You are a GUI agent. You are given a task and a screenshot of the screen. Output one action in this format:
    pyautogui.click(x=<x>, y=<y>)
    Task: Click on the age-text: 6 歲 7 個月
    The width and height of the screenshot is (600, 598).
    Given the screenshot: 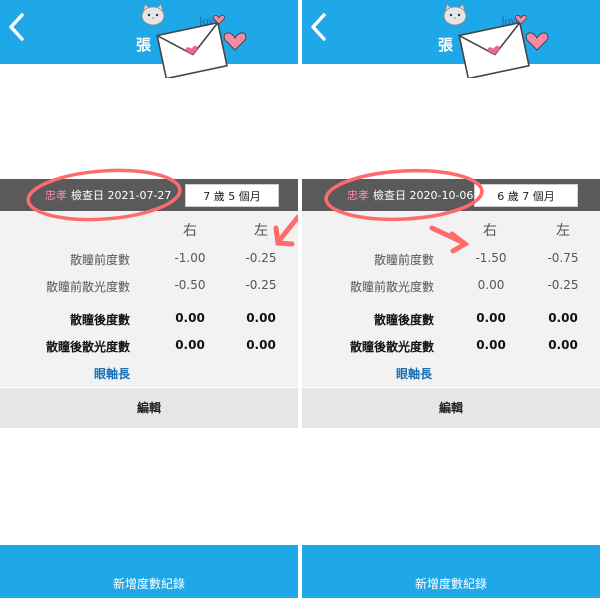 What is the action you would take?
    pyautogui.click(x=526, y=196)
    